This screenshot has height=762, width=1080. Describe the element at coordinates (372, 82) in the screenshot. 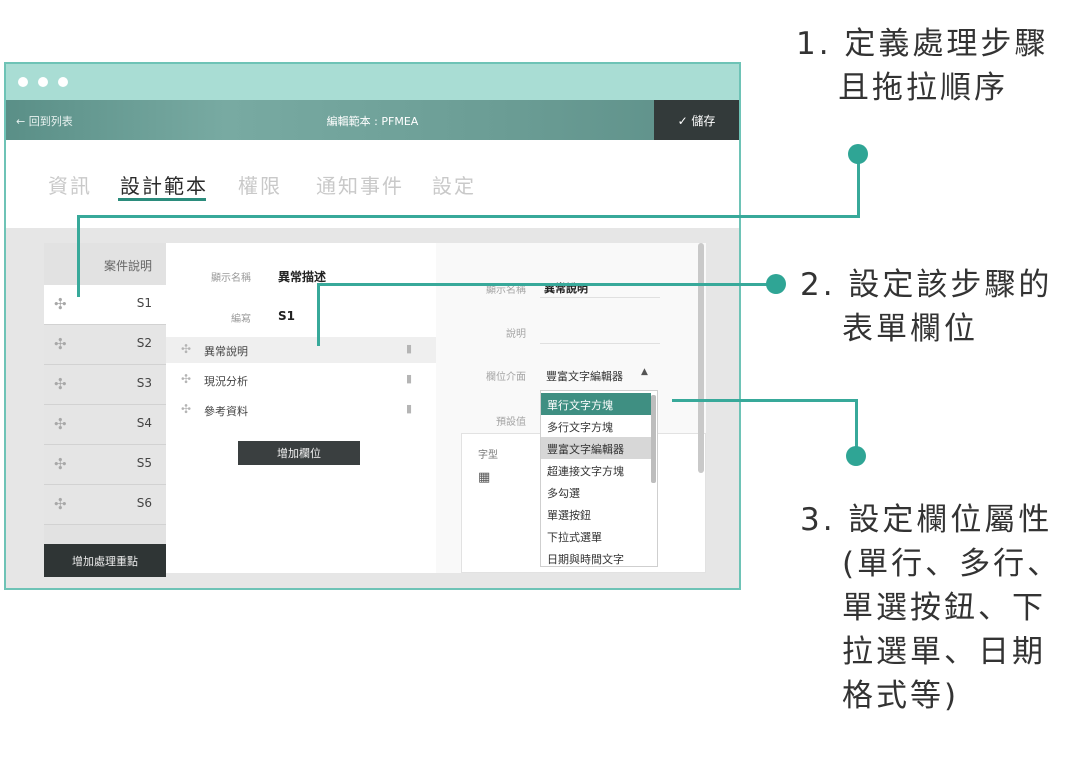

I see `window-titlebar` at that location.